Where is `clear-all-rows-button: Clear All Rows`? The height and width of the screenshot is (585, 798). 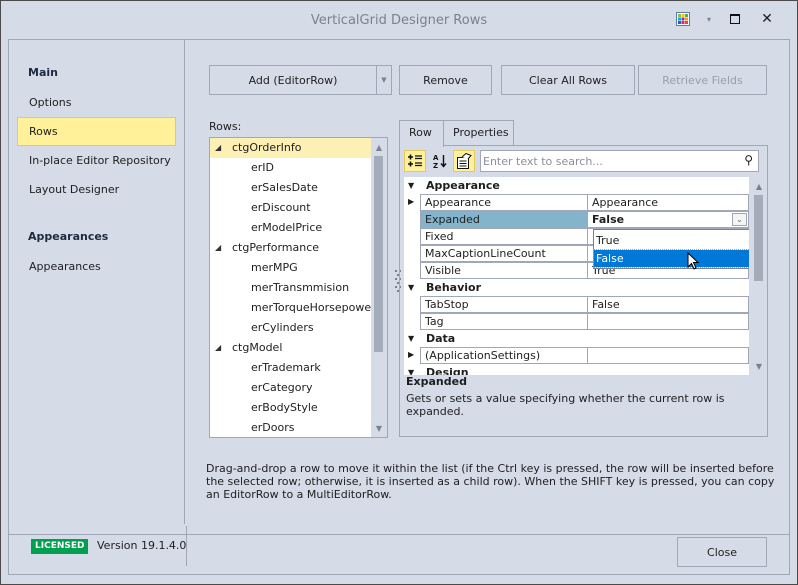 clear-all-rows-button: Clear All Rows is located at coordinates (568, 80).